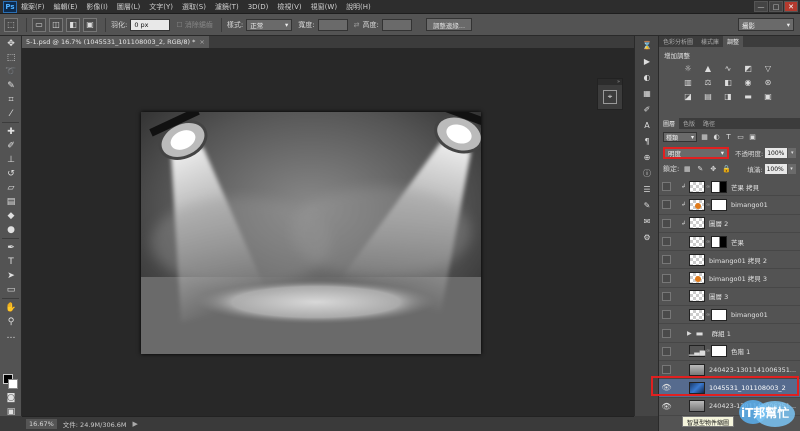 The image size is (800, 431). I want to click on photo-filter-icon: ◉, so click(748, 82).